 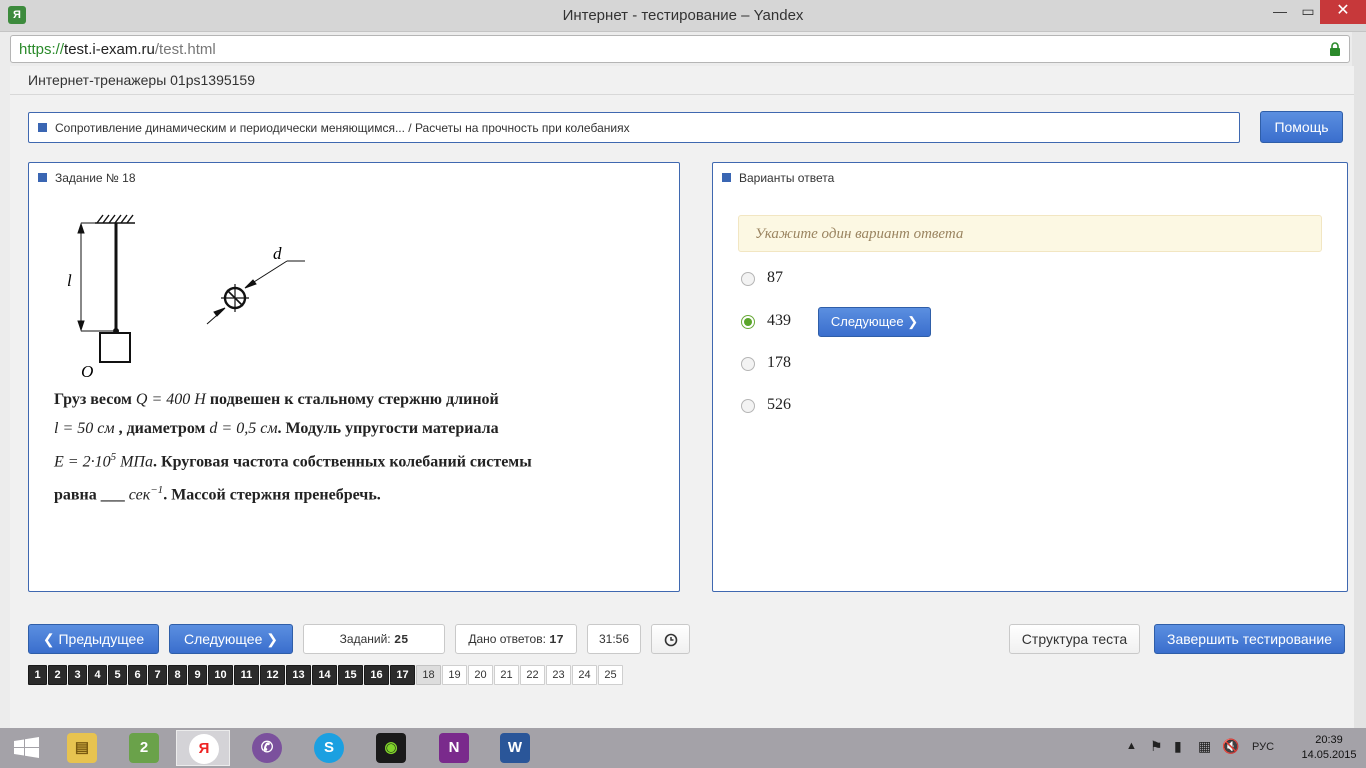 What do you see at coordinates (1178, 753) in the screenshot?
I see `power-icon: ▮` at bounding box center [1178, 753].